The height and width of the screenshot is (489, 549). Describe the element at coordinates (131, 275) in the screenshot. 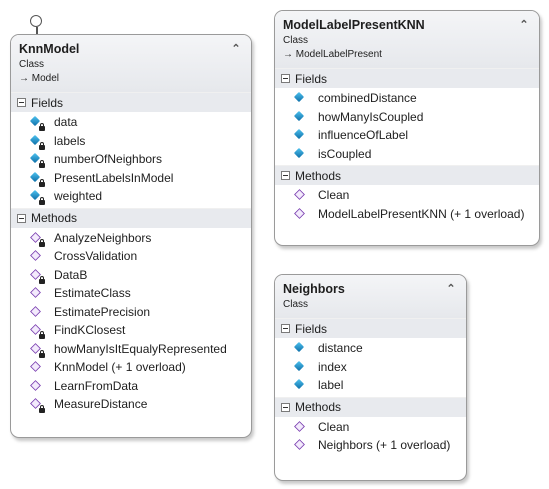

I see `method-item: DataB` at that location.